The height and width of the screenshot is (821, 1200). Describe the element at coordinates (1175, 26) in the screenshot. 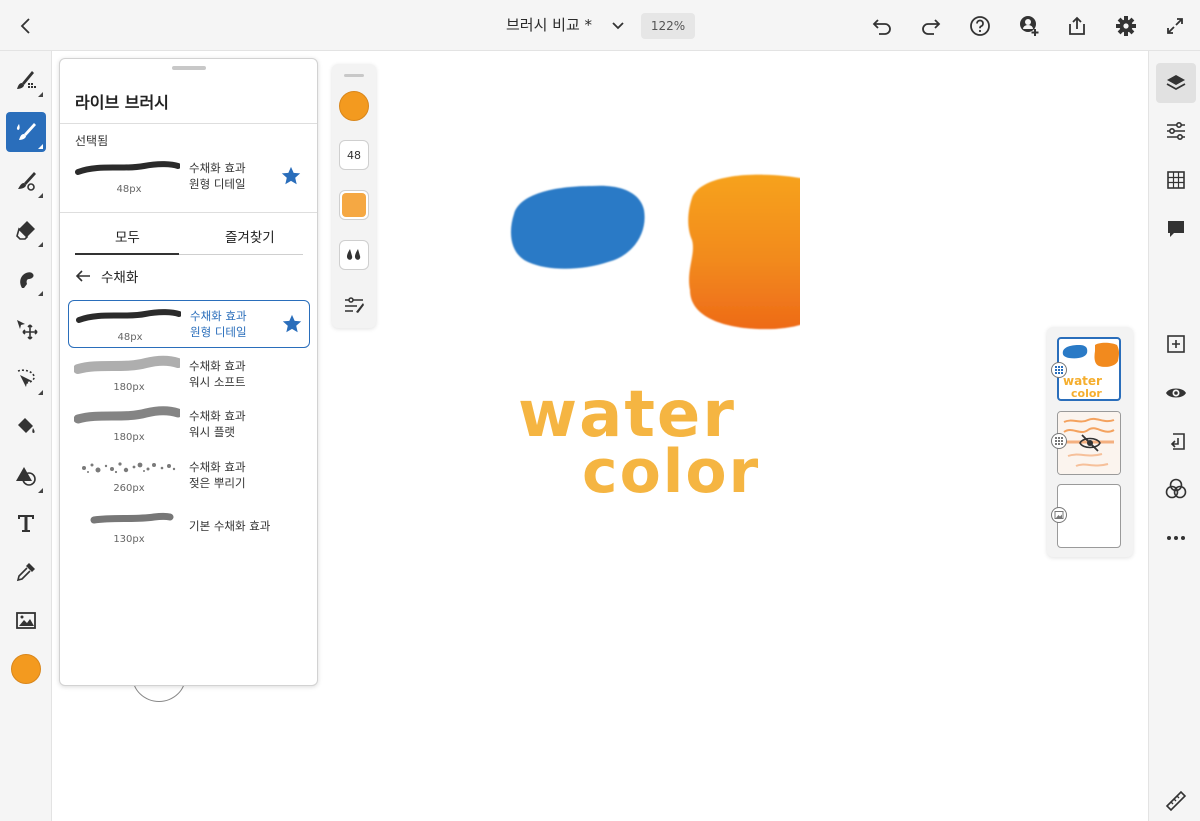

I see `fullscreen-button` at that location.